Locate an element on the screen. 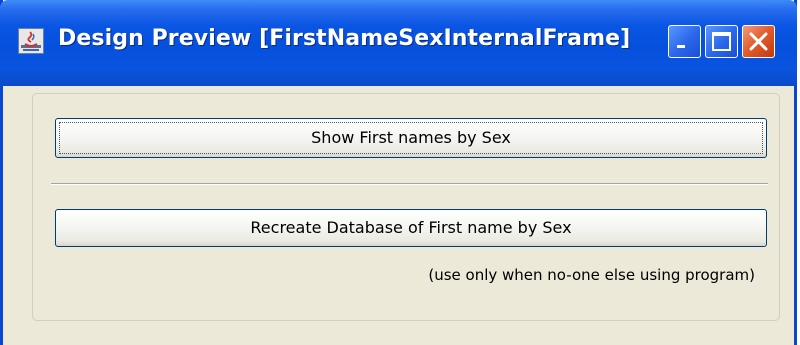  minimize-button is located at coordinates (684, 41).